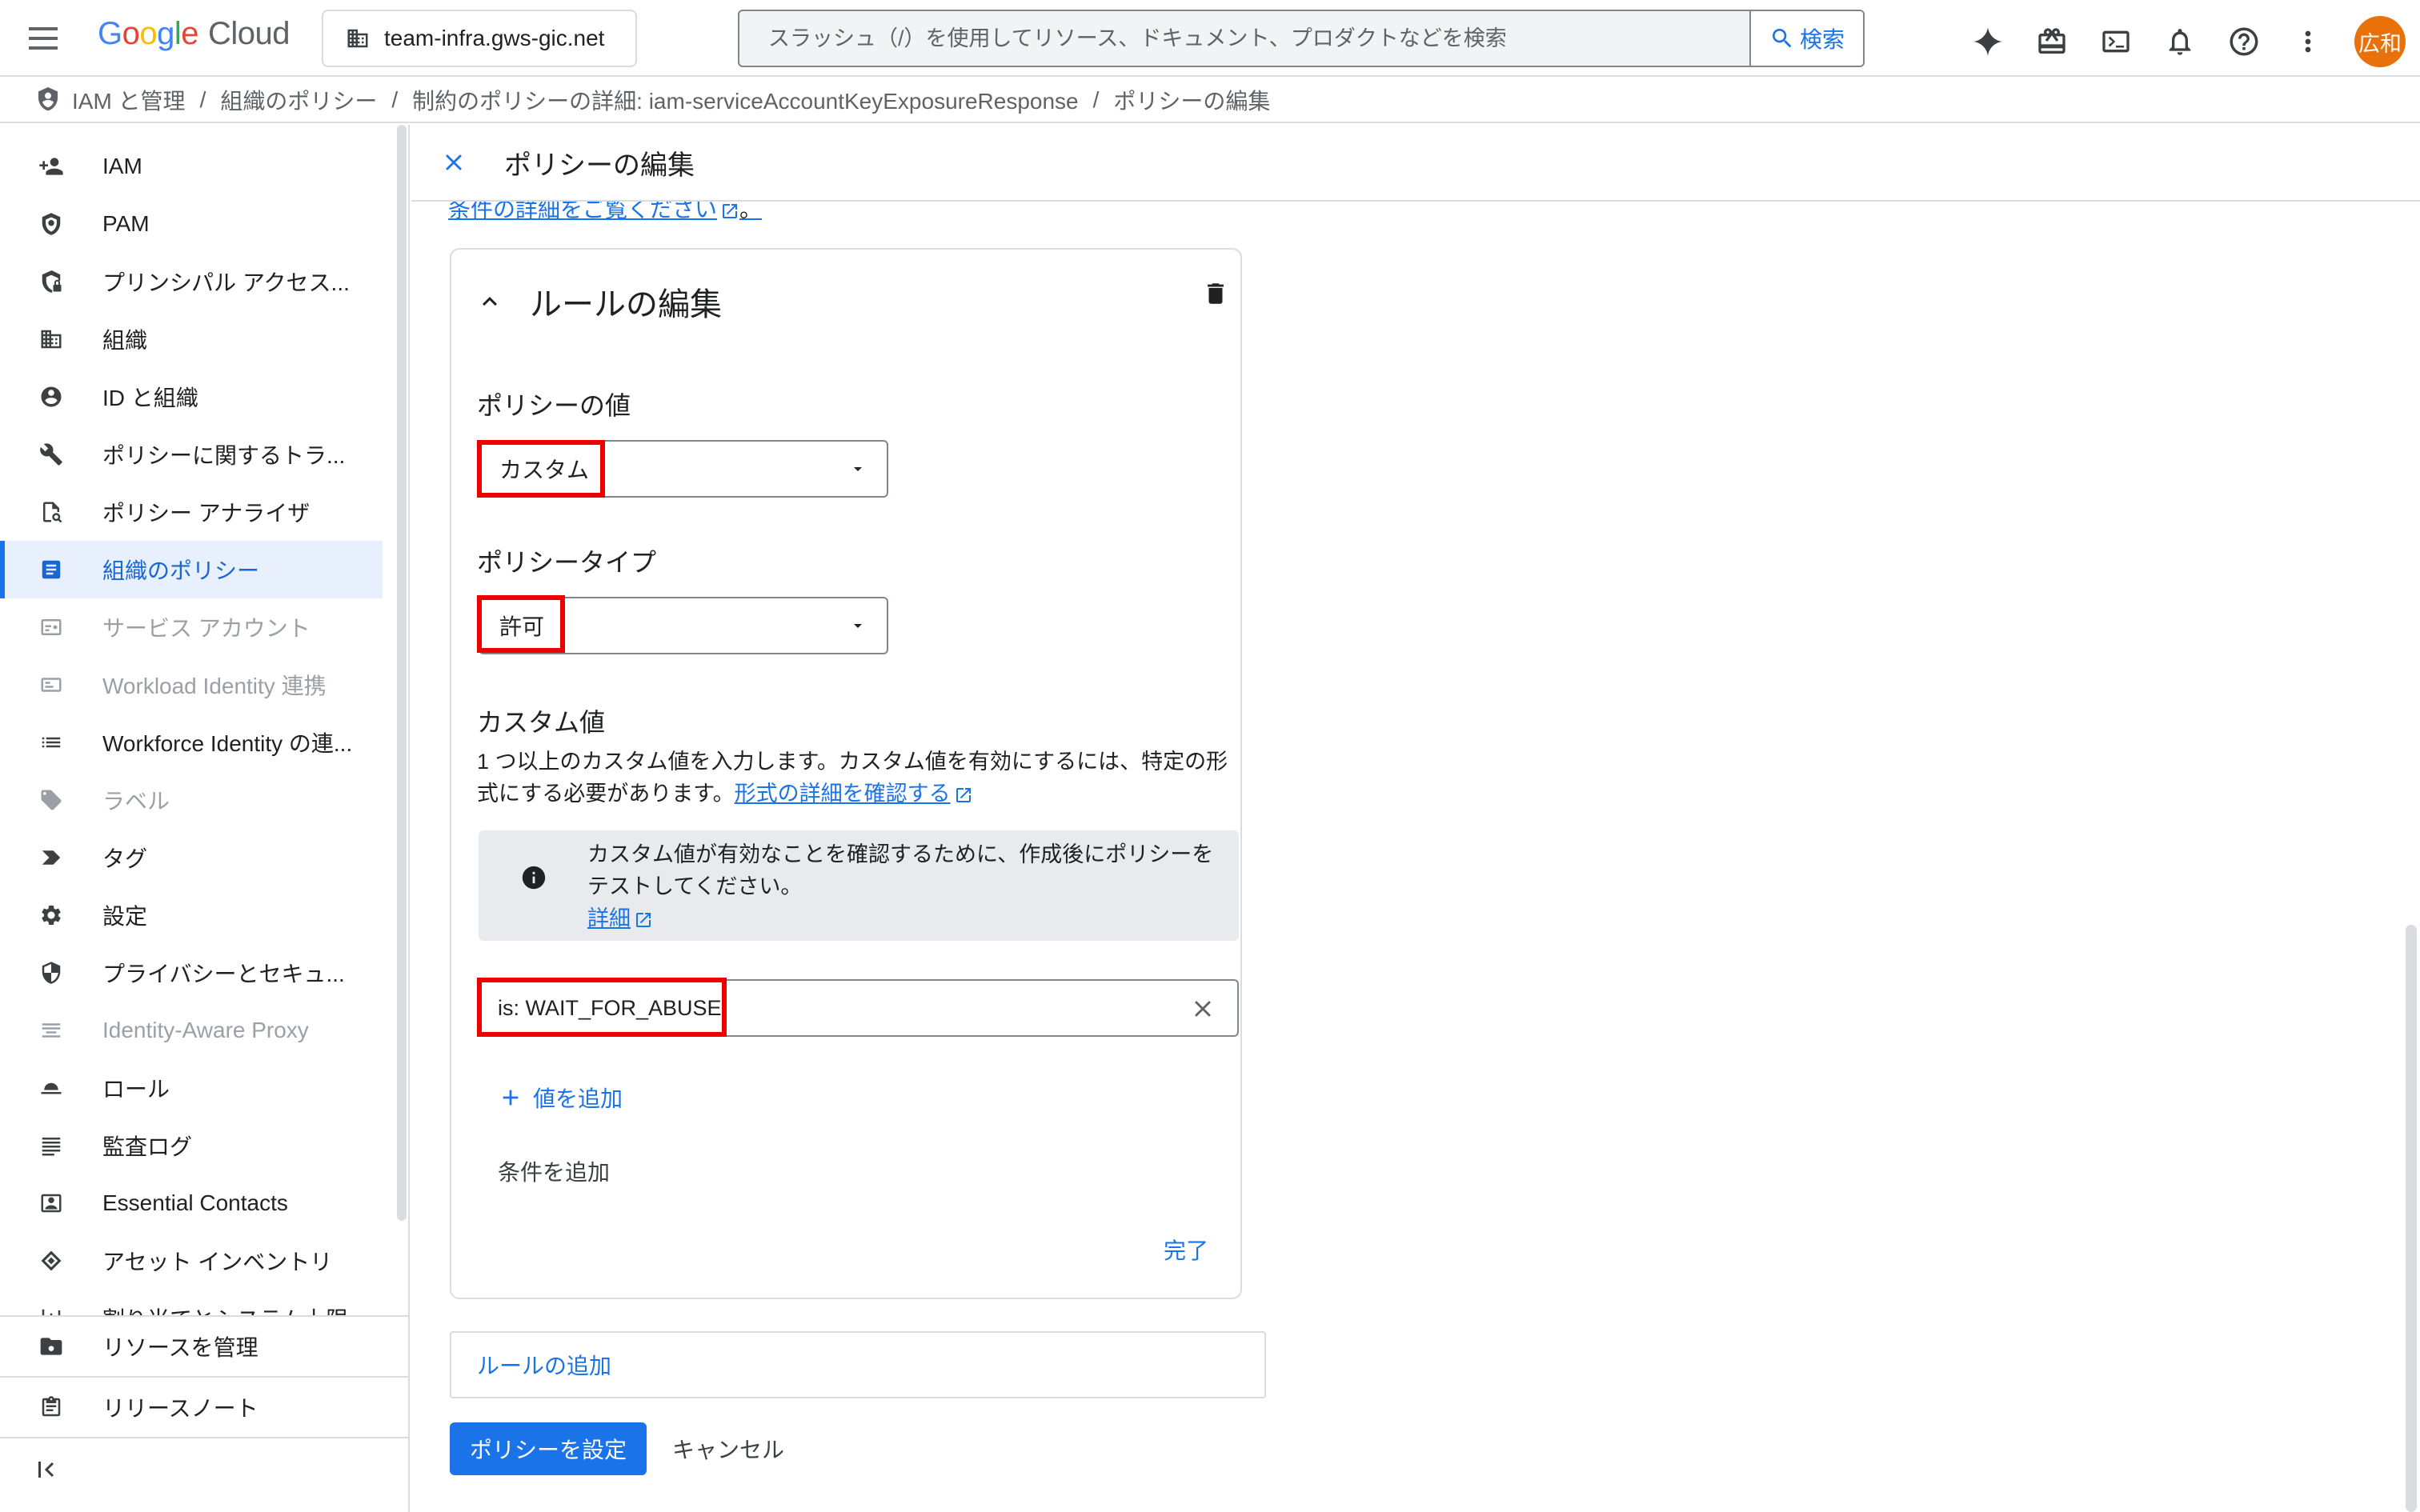  I want to click on domain-icon, so click(358, 38).